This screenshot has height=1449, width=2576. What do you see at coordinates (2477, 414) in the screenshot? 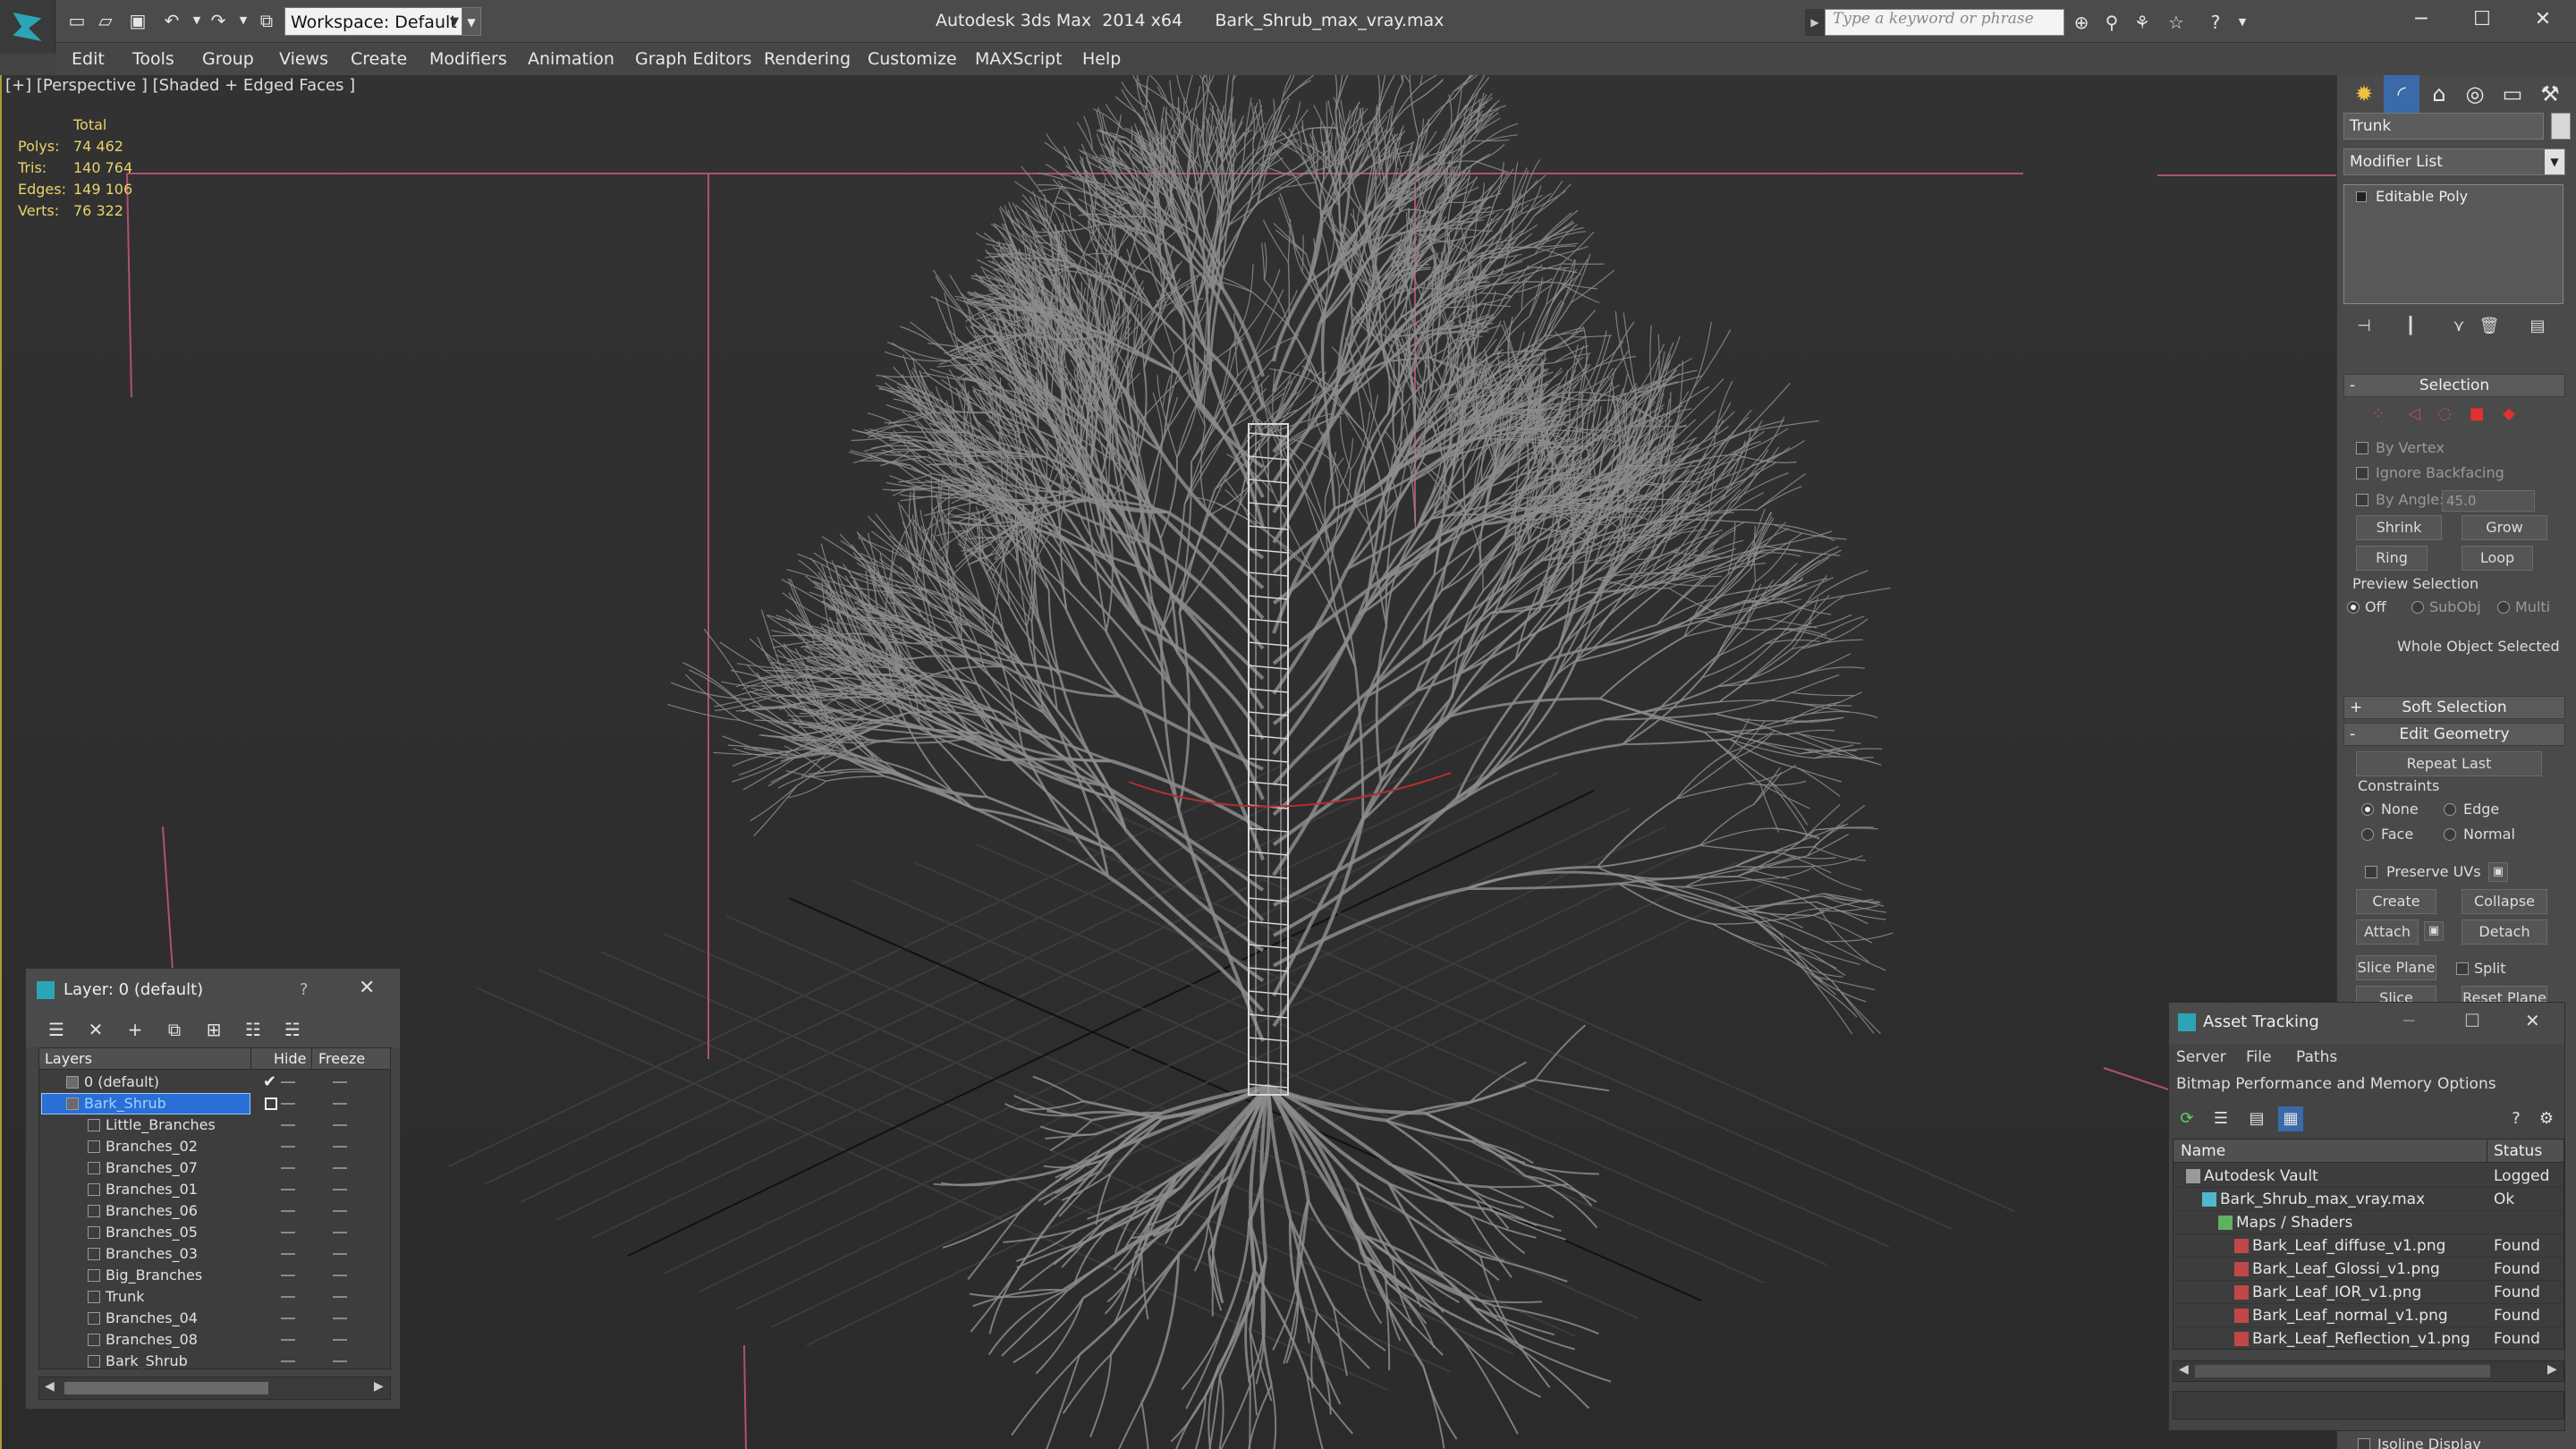
I see `polygon-mode-icon: ■` at bounding box center [2477, 414].